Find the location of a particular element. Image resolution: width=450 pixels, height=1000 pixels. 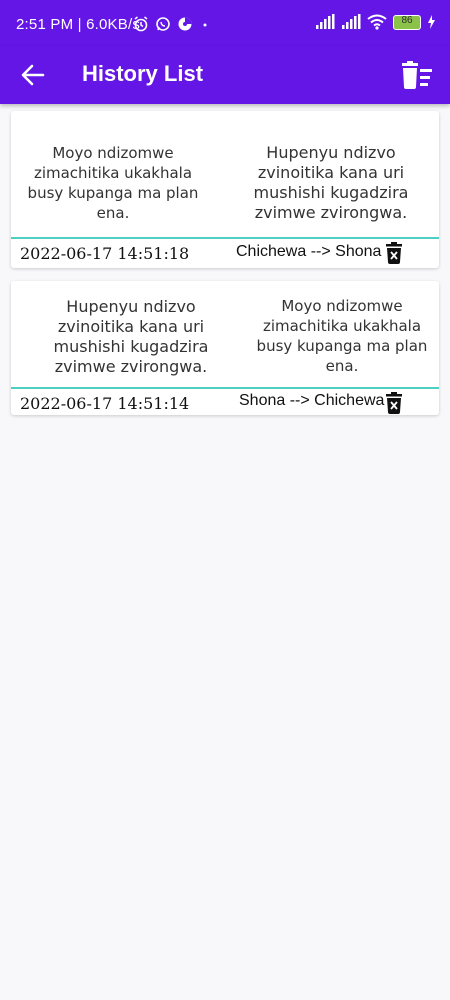

status-bar: 2:51 PM | 6.0KB/s 86 is located at coordinates (225, 23).